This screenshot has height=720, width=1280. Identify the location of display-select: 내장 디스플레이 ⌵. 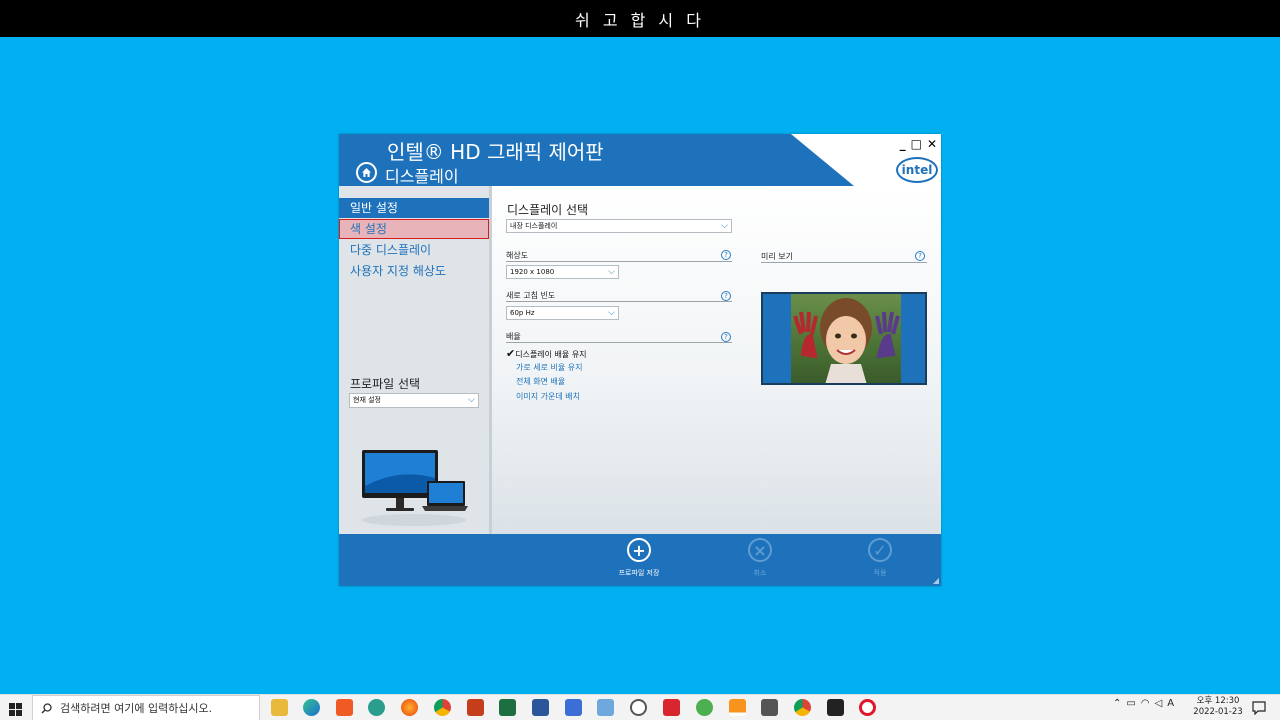
(619, 226).